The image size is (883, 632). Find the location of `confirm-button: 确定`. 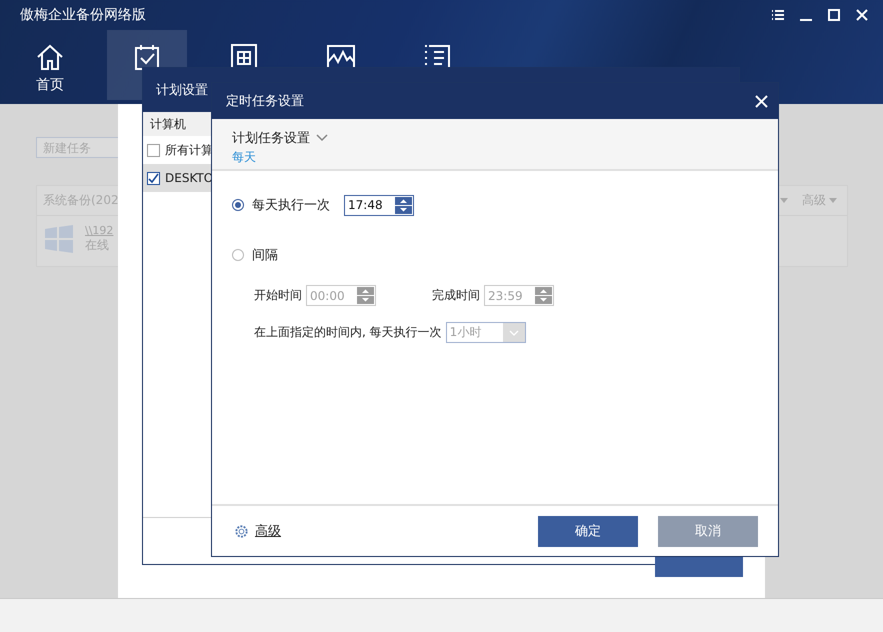

confirm-button: 确定 is located at coordinates (588, 531).